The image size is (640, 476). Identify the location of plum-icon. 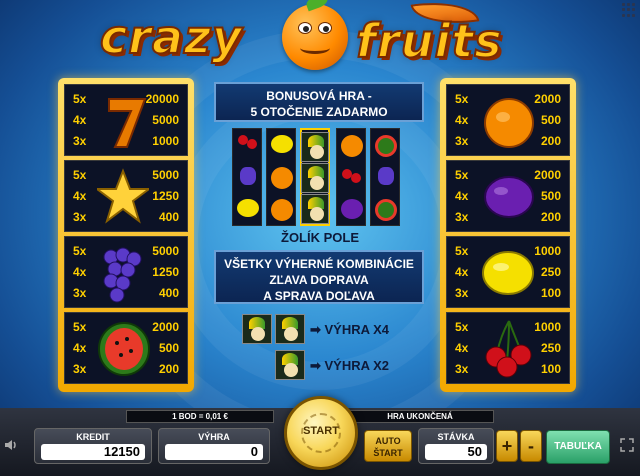
(352, 209).